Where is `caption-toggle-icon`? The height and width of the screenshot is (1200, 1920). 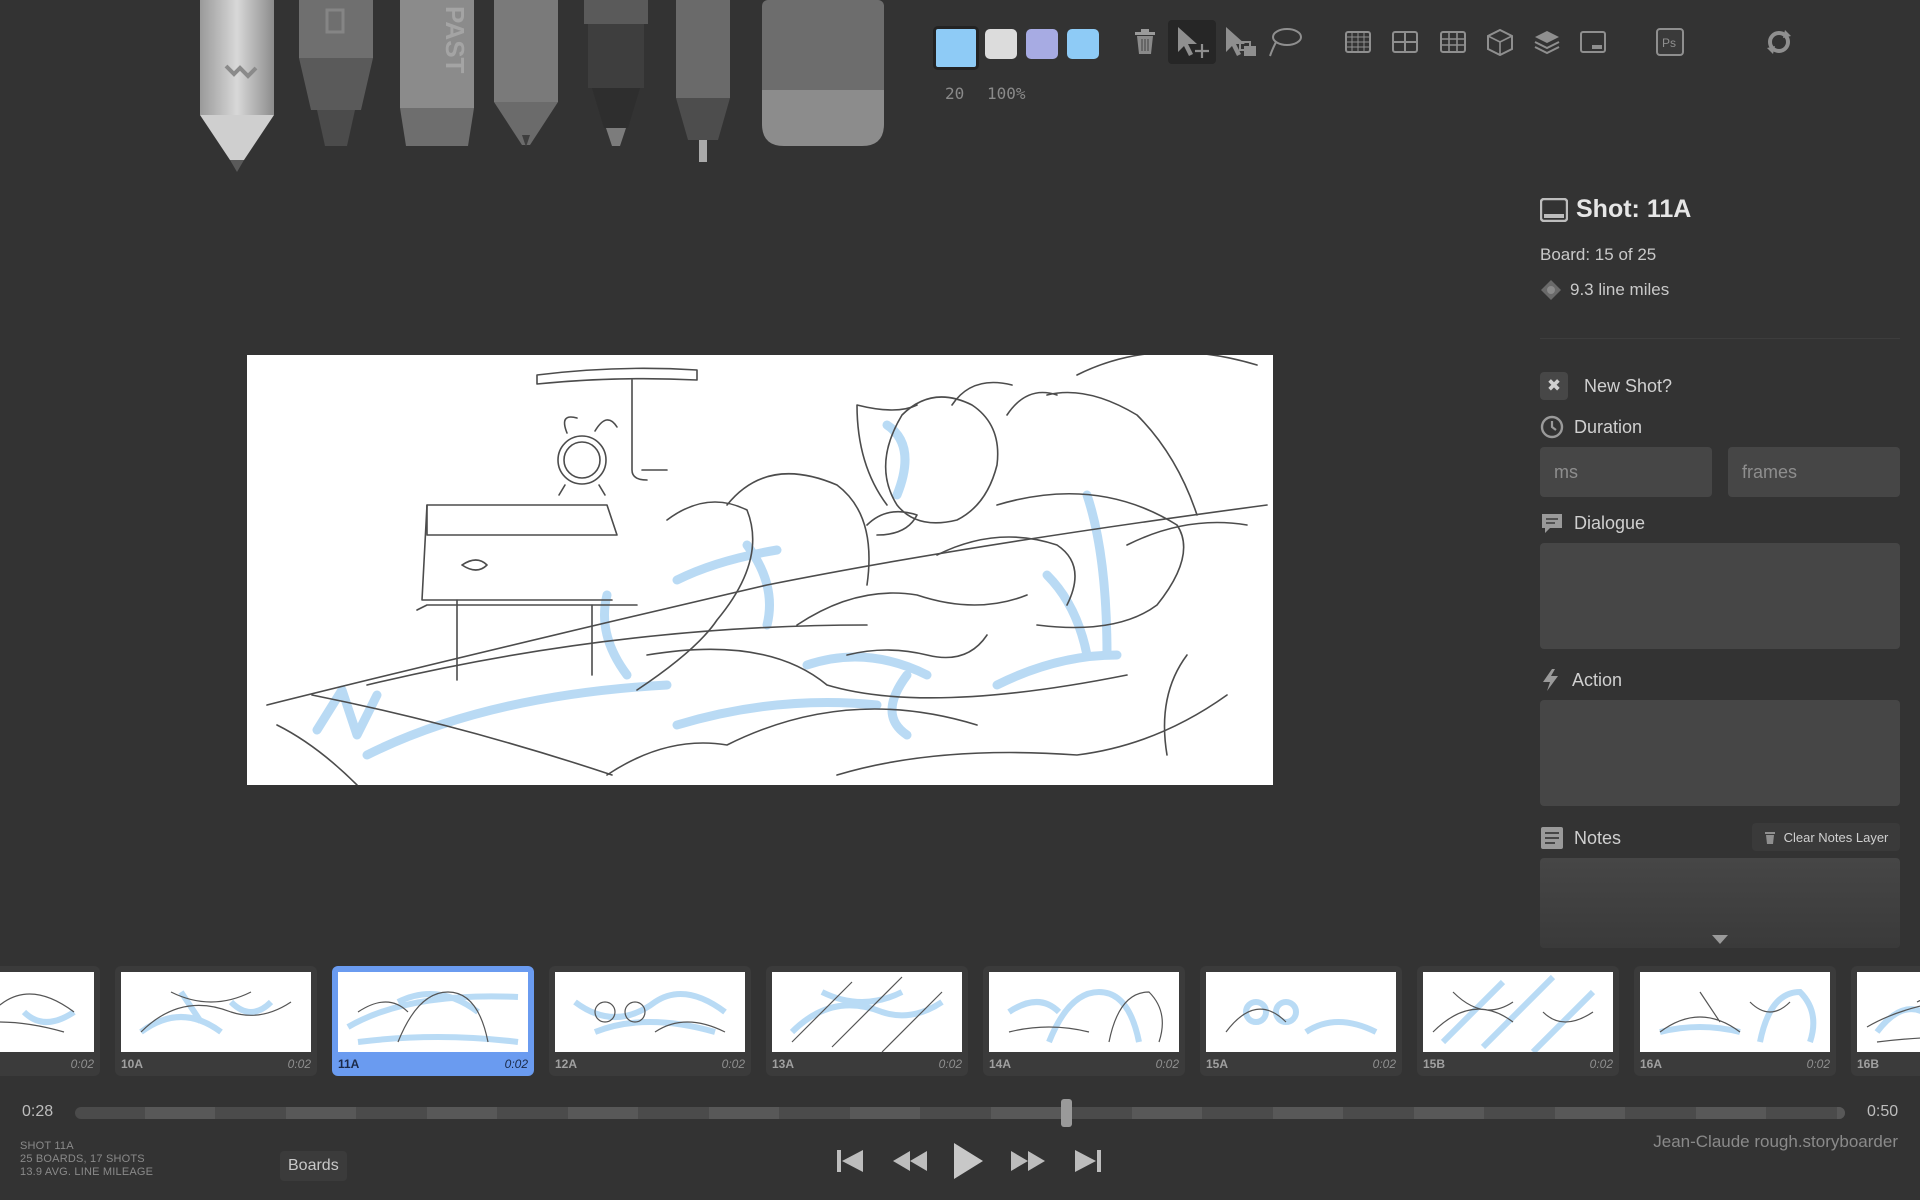
caption-toggle-icon is located at coordinates (1593, 42).